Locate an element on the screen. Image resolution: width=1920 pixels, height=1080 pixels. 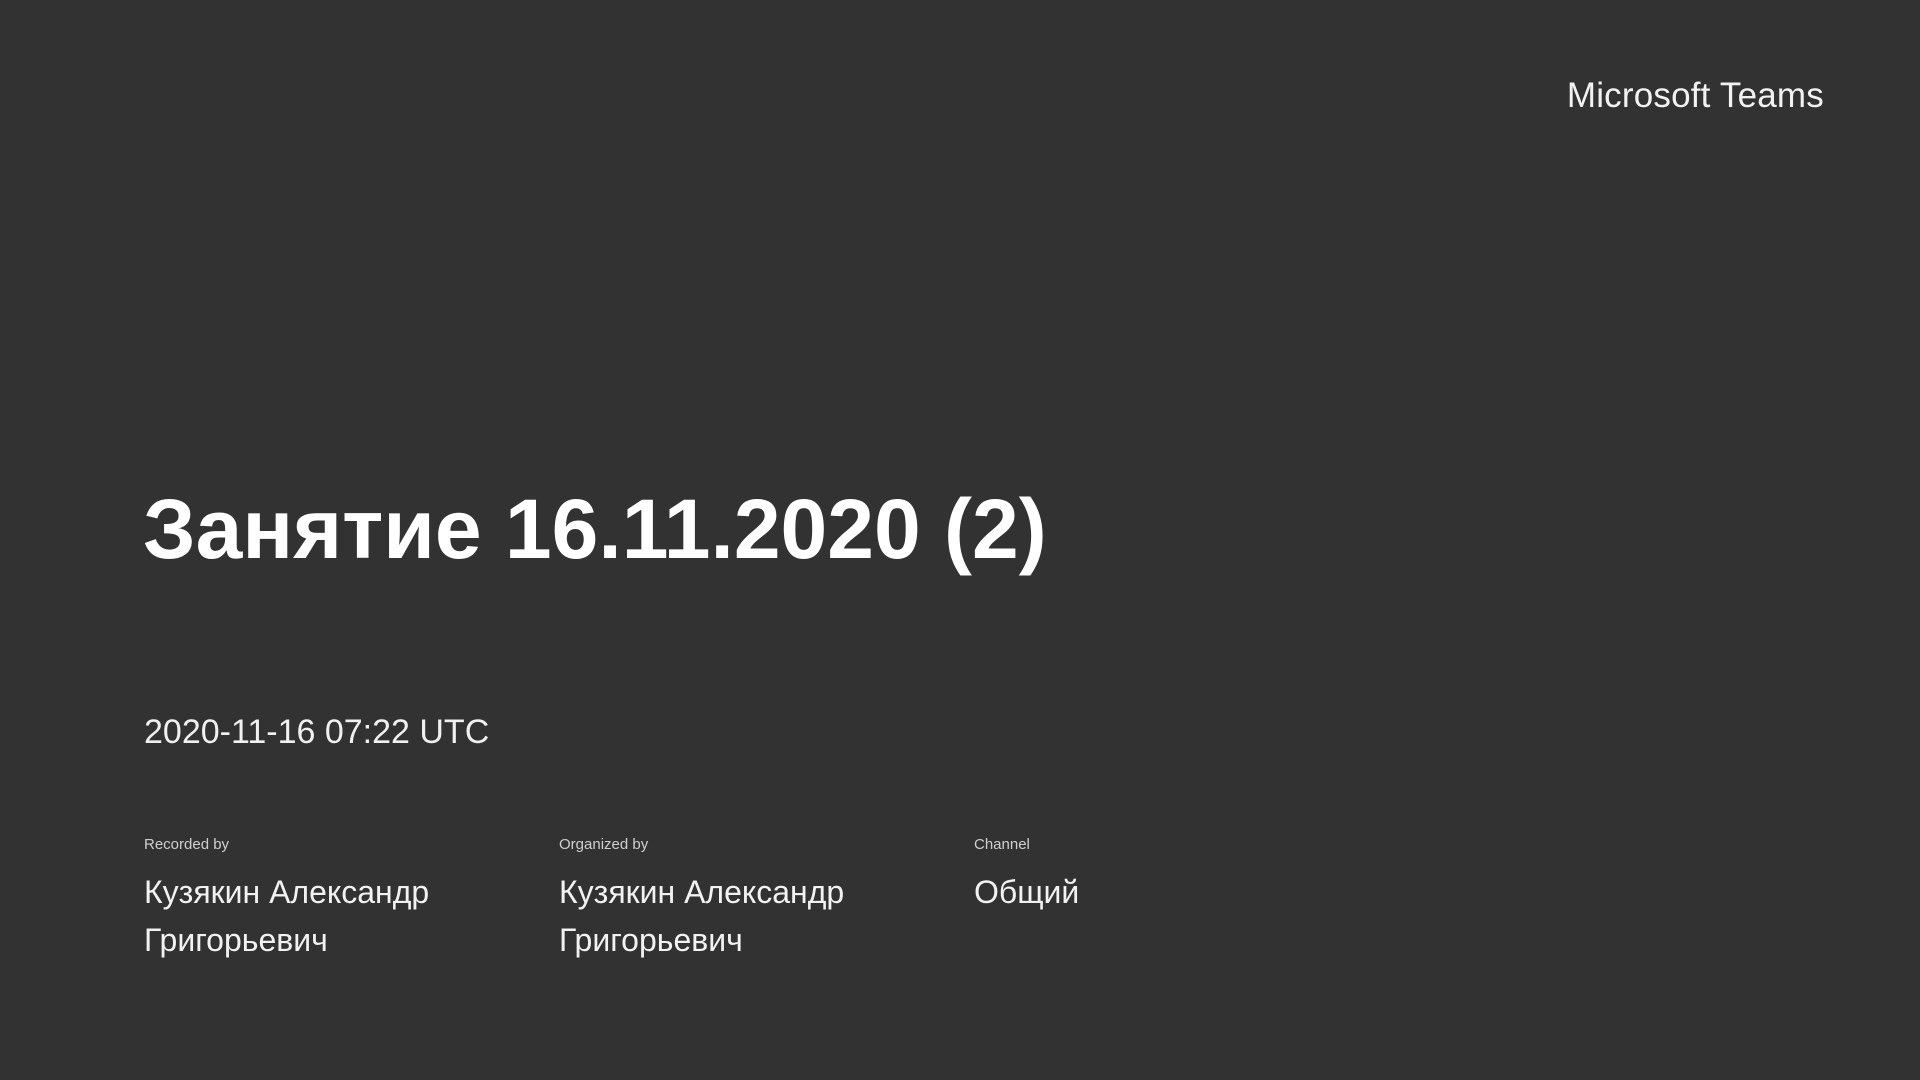
organized-by-value: Кузякин Александр Григорьевич is located at coordinates (702, 916).